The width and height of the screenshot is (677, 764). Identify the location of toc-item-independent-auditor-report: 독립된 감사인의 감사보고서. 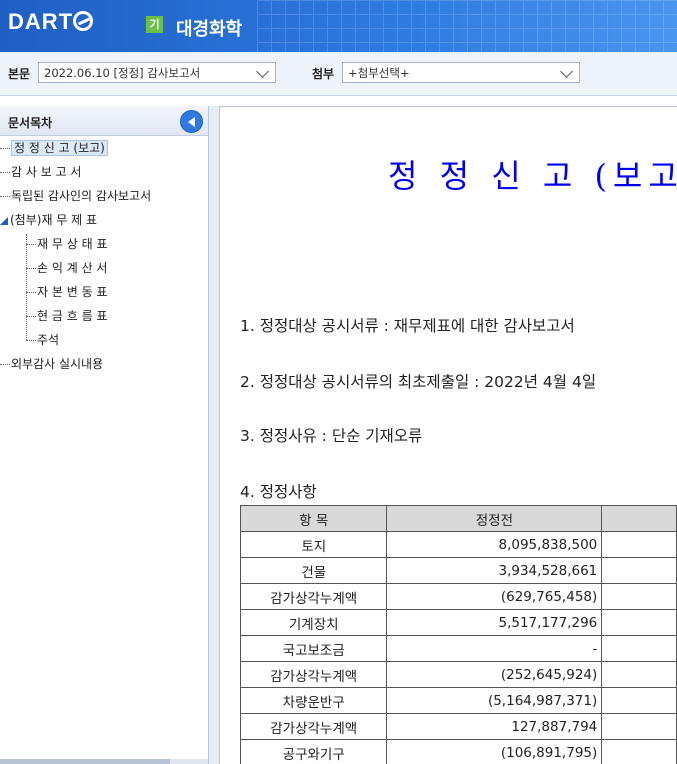
(75, 196).